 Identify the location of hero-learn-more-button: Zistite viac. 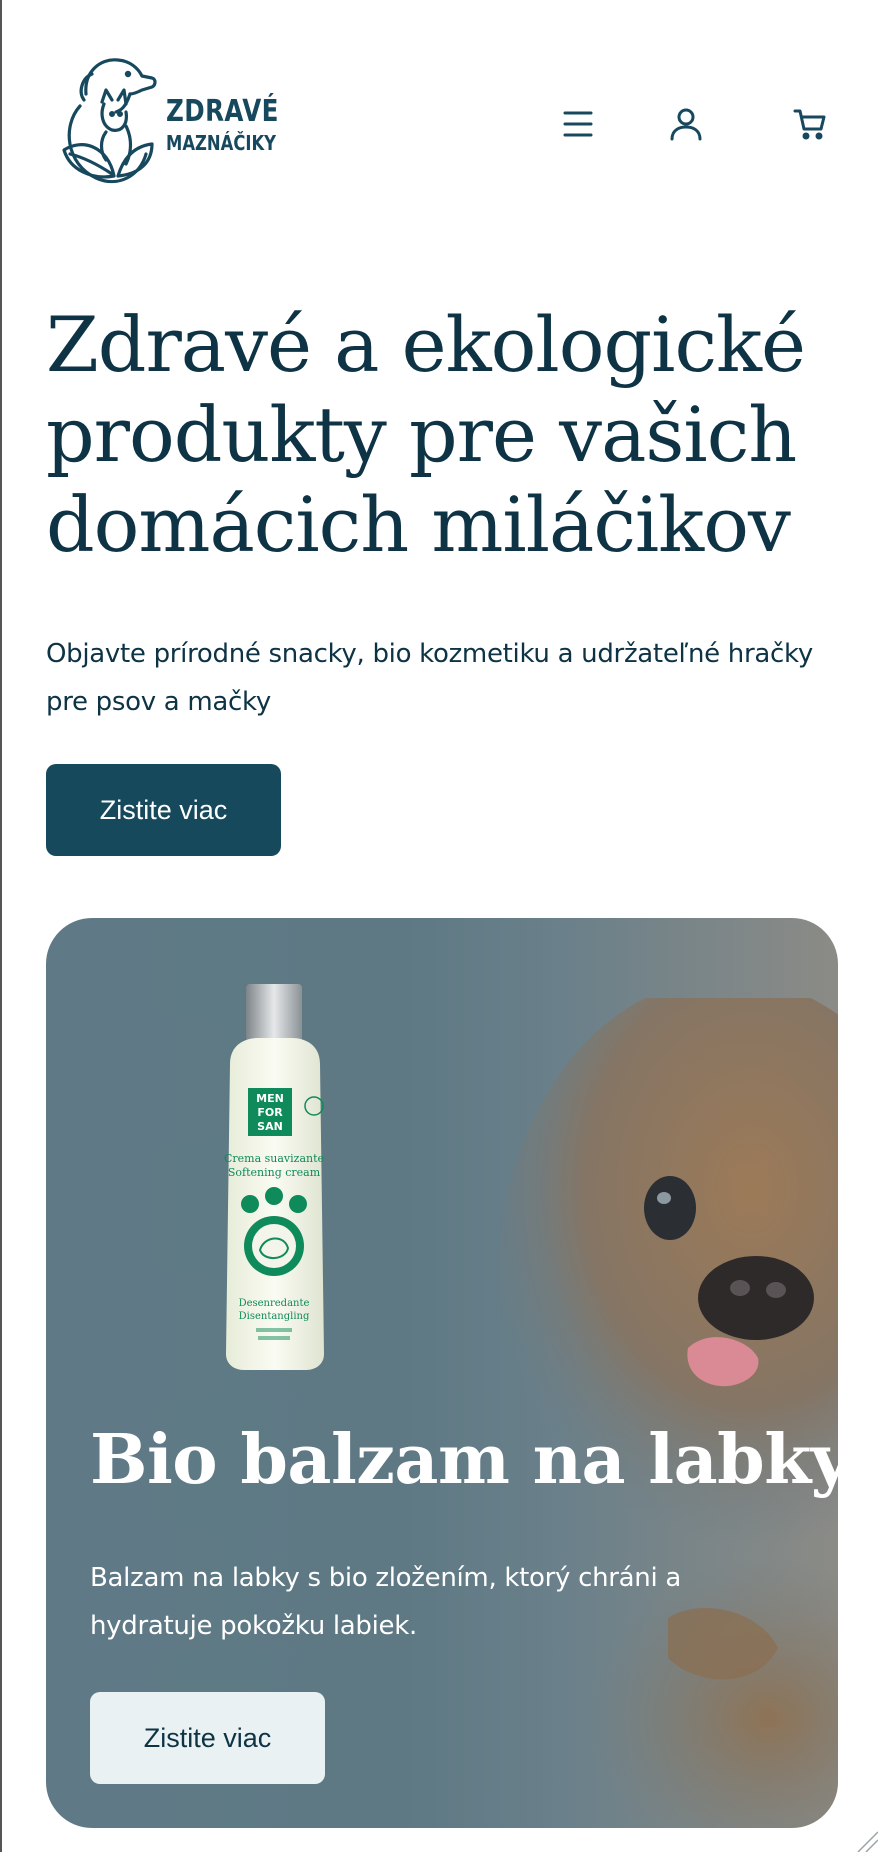
(163, 810).